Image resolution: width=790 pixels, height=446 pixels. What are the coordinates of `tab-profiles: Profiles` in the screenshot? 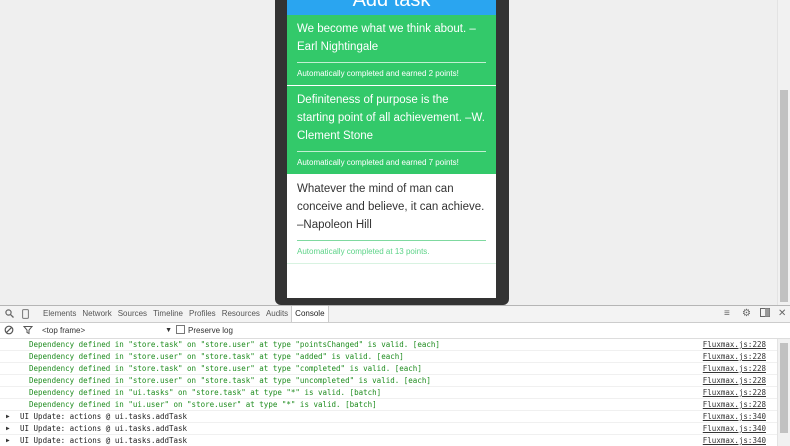 It's located at (202, 314).